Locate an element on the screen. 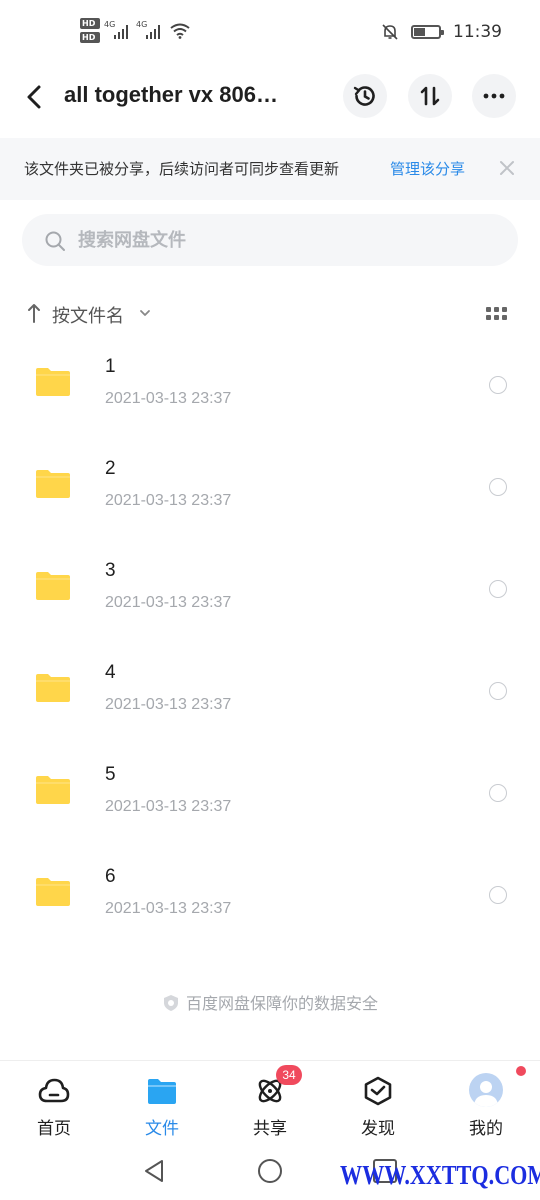 The width and height of the screenshot is (540, 1200). avatar-icon is located at coordinates (486, 1090).